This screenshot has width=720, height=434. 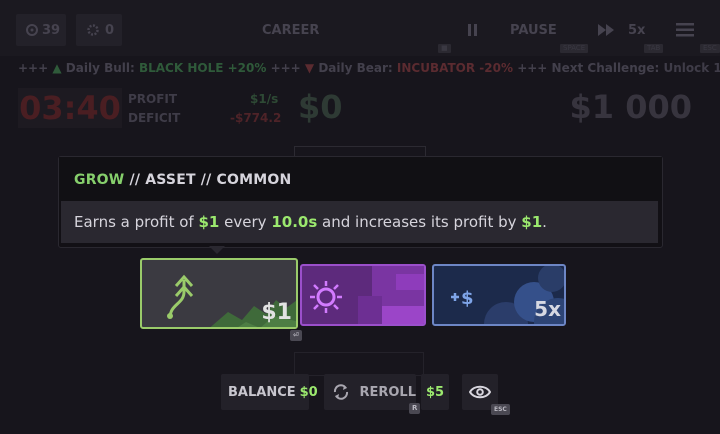 I want to click on card-multiplier: 5x, so click(x=547, y=309).